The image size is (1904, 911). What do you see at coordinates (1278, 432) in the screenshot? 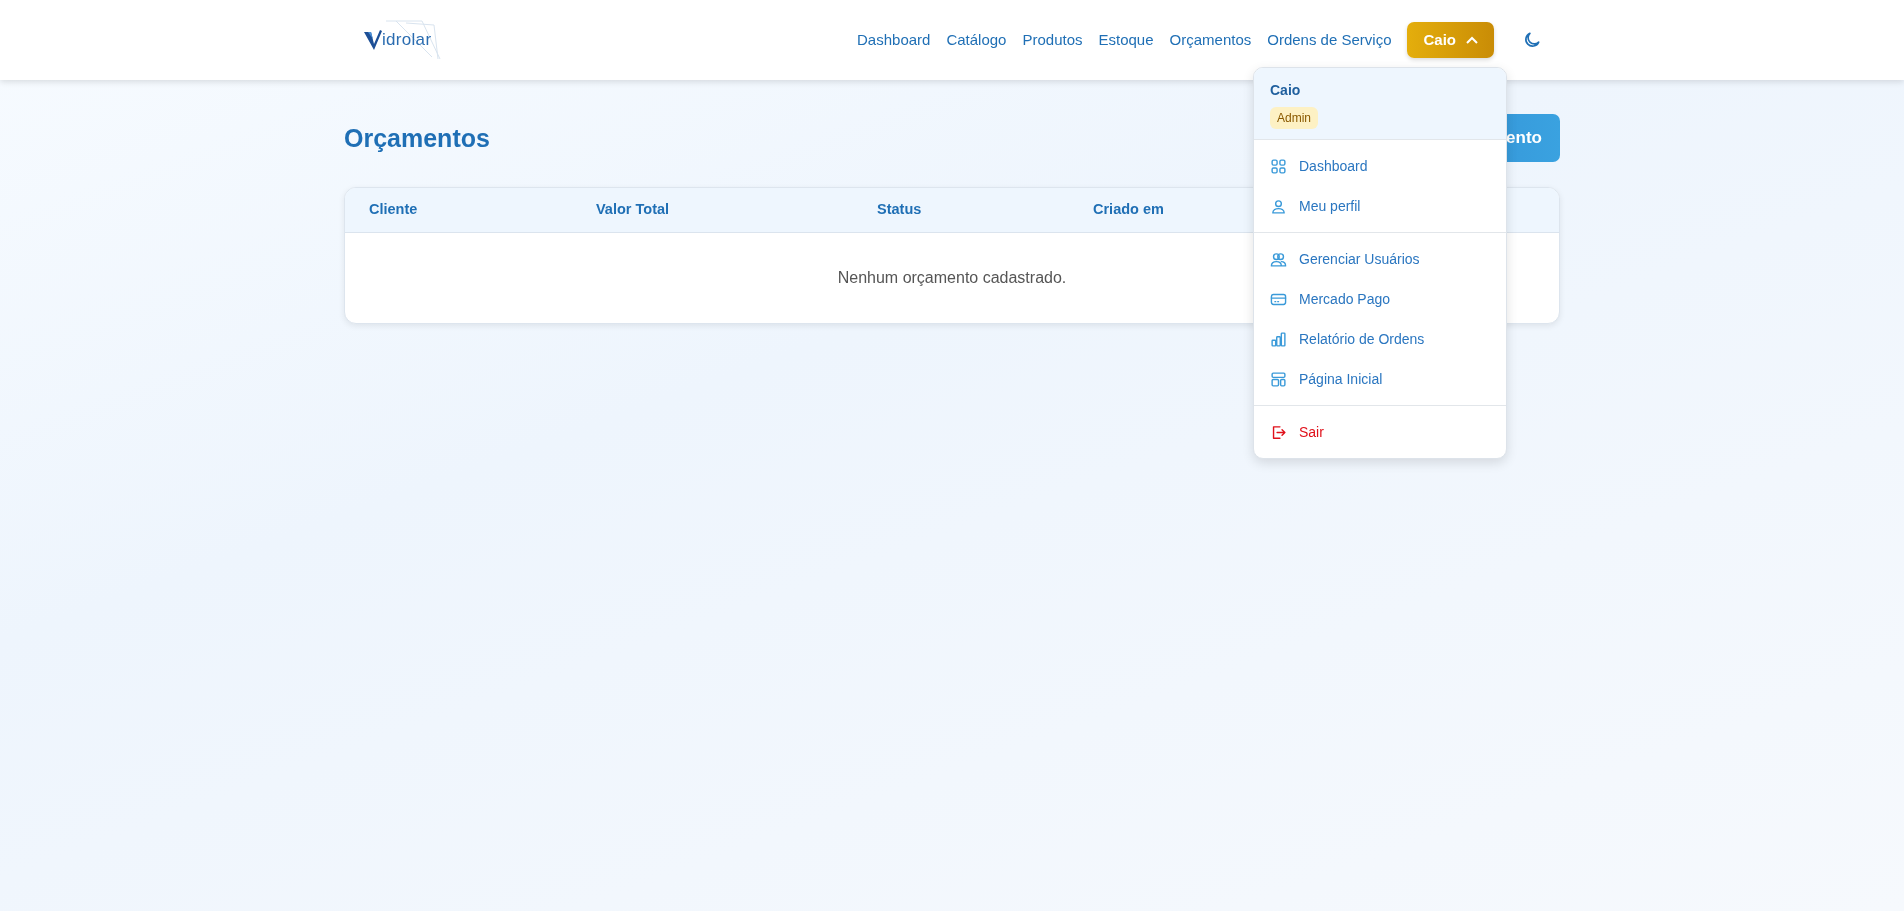
I see `logout-icon` at bounding box center [1278, 432].